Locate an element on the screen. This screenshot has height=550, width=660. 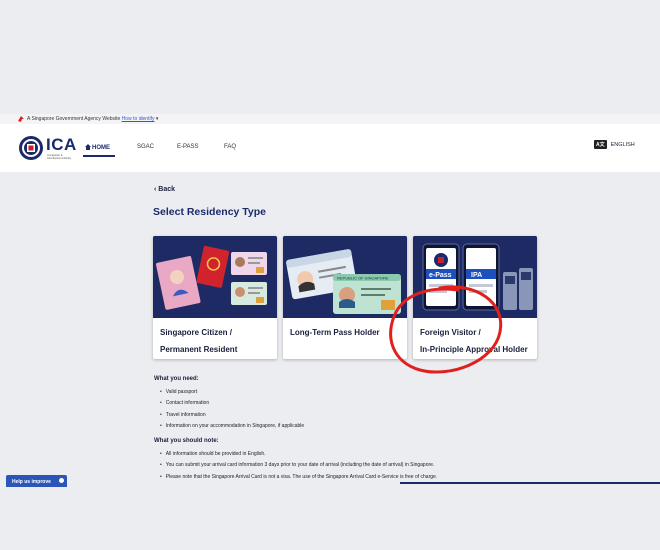
citizen-documents-illustration is located at coordinates (215, 277).